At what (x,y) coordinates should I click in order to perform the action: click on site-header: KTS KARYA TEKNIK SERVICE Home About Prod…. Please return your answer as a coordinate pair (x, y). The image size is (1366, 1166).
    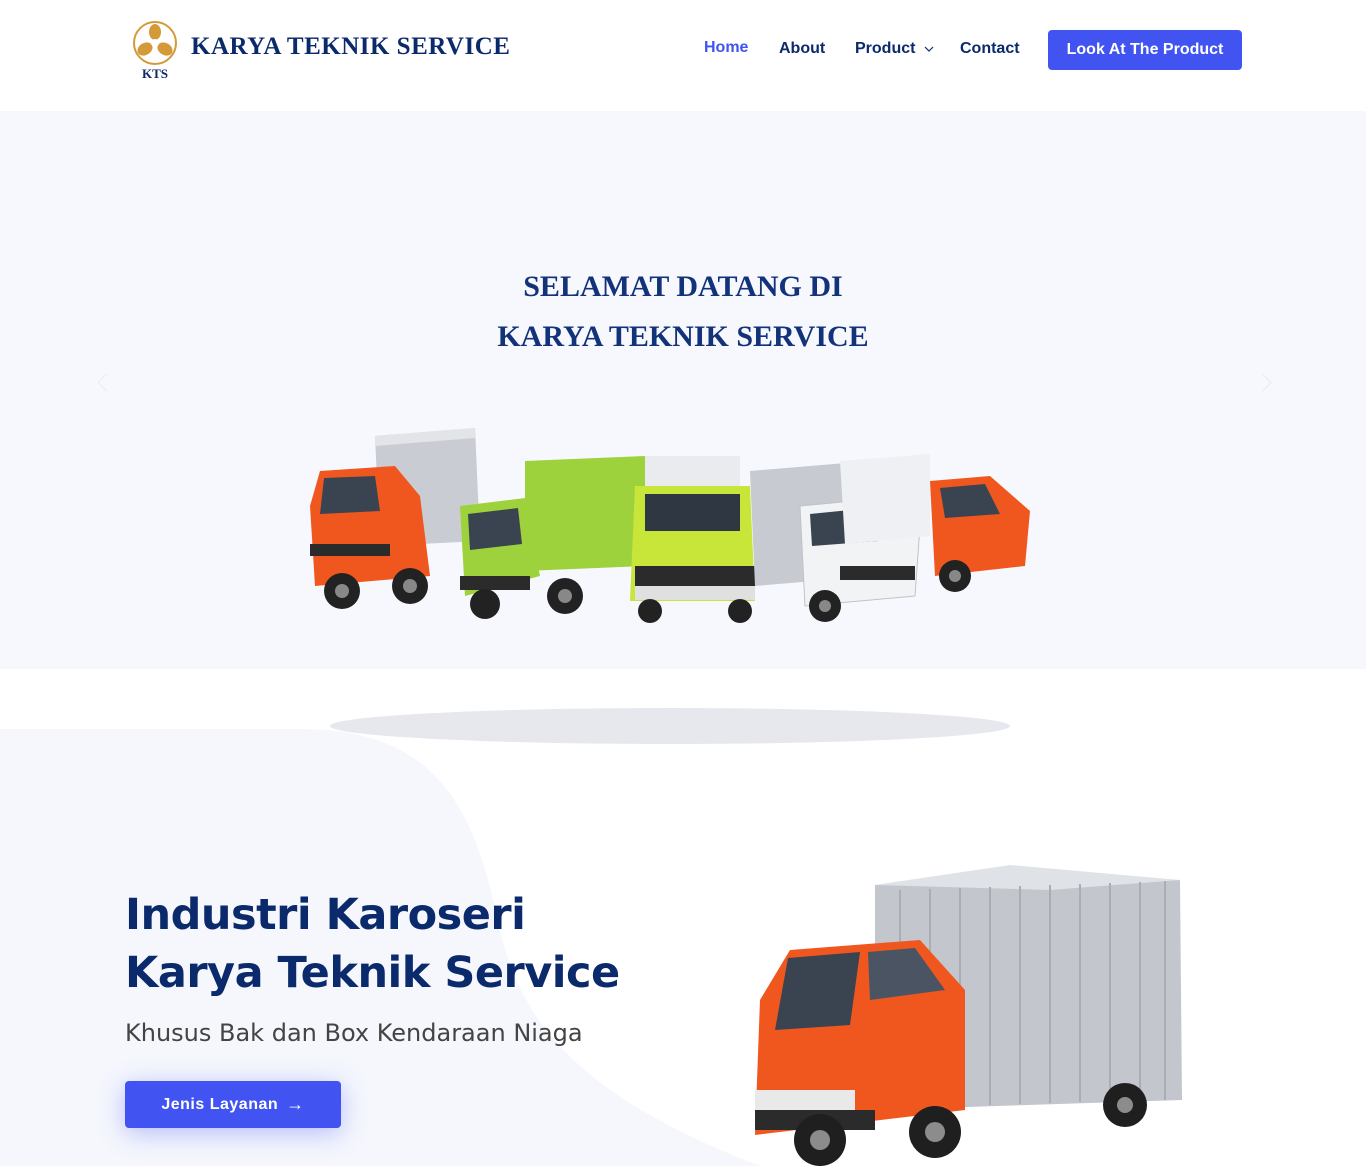
    Looking at the image, I should click on (683, 55).